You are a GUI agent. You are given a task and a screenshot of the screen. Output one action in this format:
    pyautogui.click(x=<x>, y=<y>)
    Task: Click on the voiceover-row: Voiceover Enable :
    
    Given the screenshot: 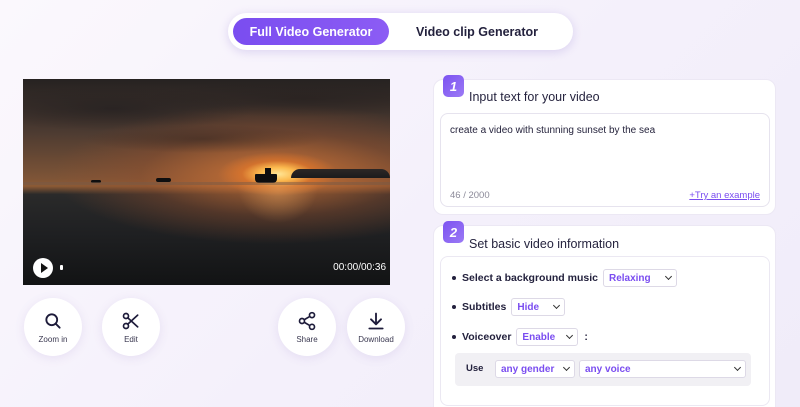 What is the action you would take?
    pyautogui.click(x=520, y=337)
    